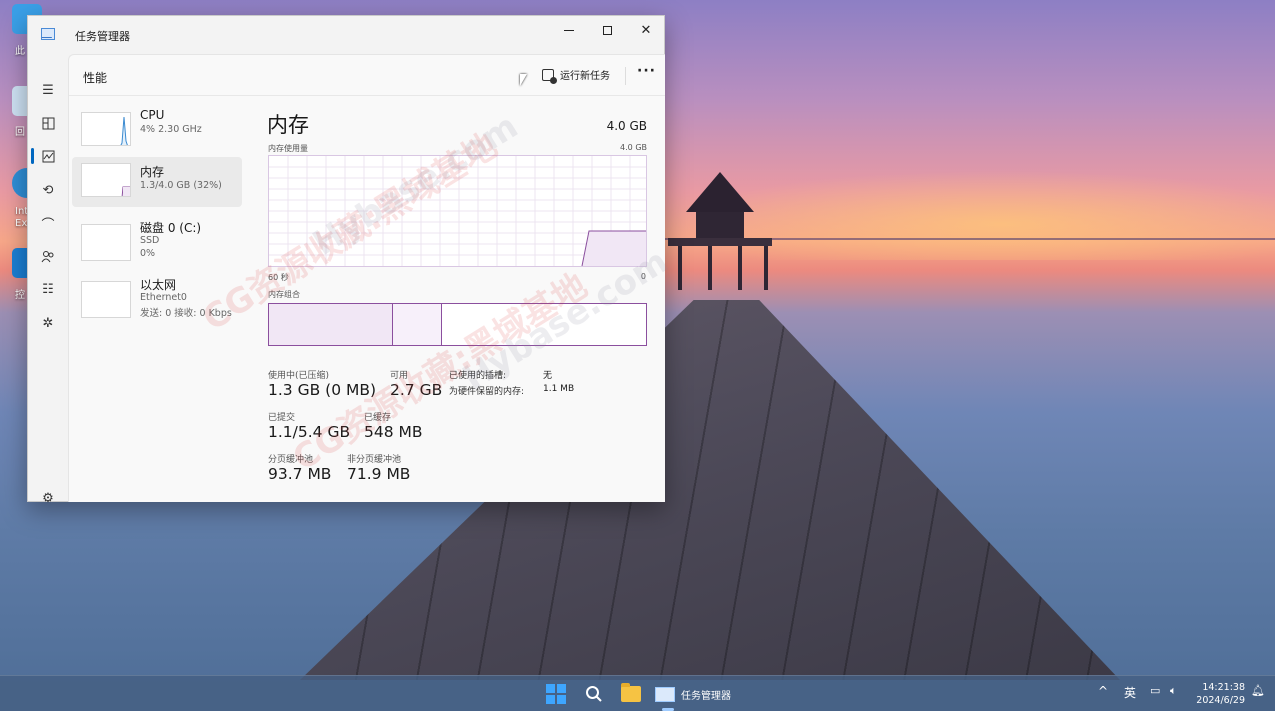 This screenshot has width=1275, height=711. I want to click on users-icon, so click(48, 256).